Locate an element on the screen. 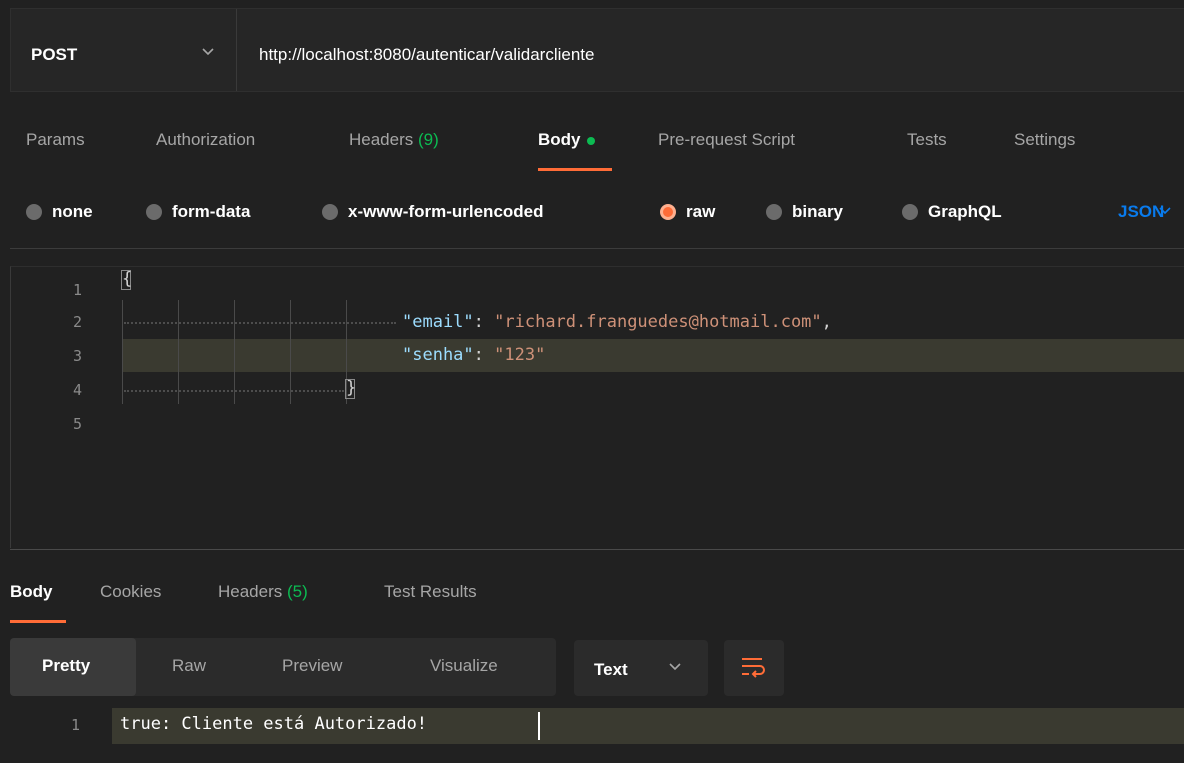  open-brace: { is located at coordinates (127, 279).